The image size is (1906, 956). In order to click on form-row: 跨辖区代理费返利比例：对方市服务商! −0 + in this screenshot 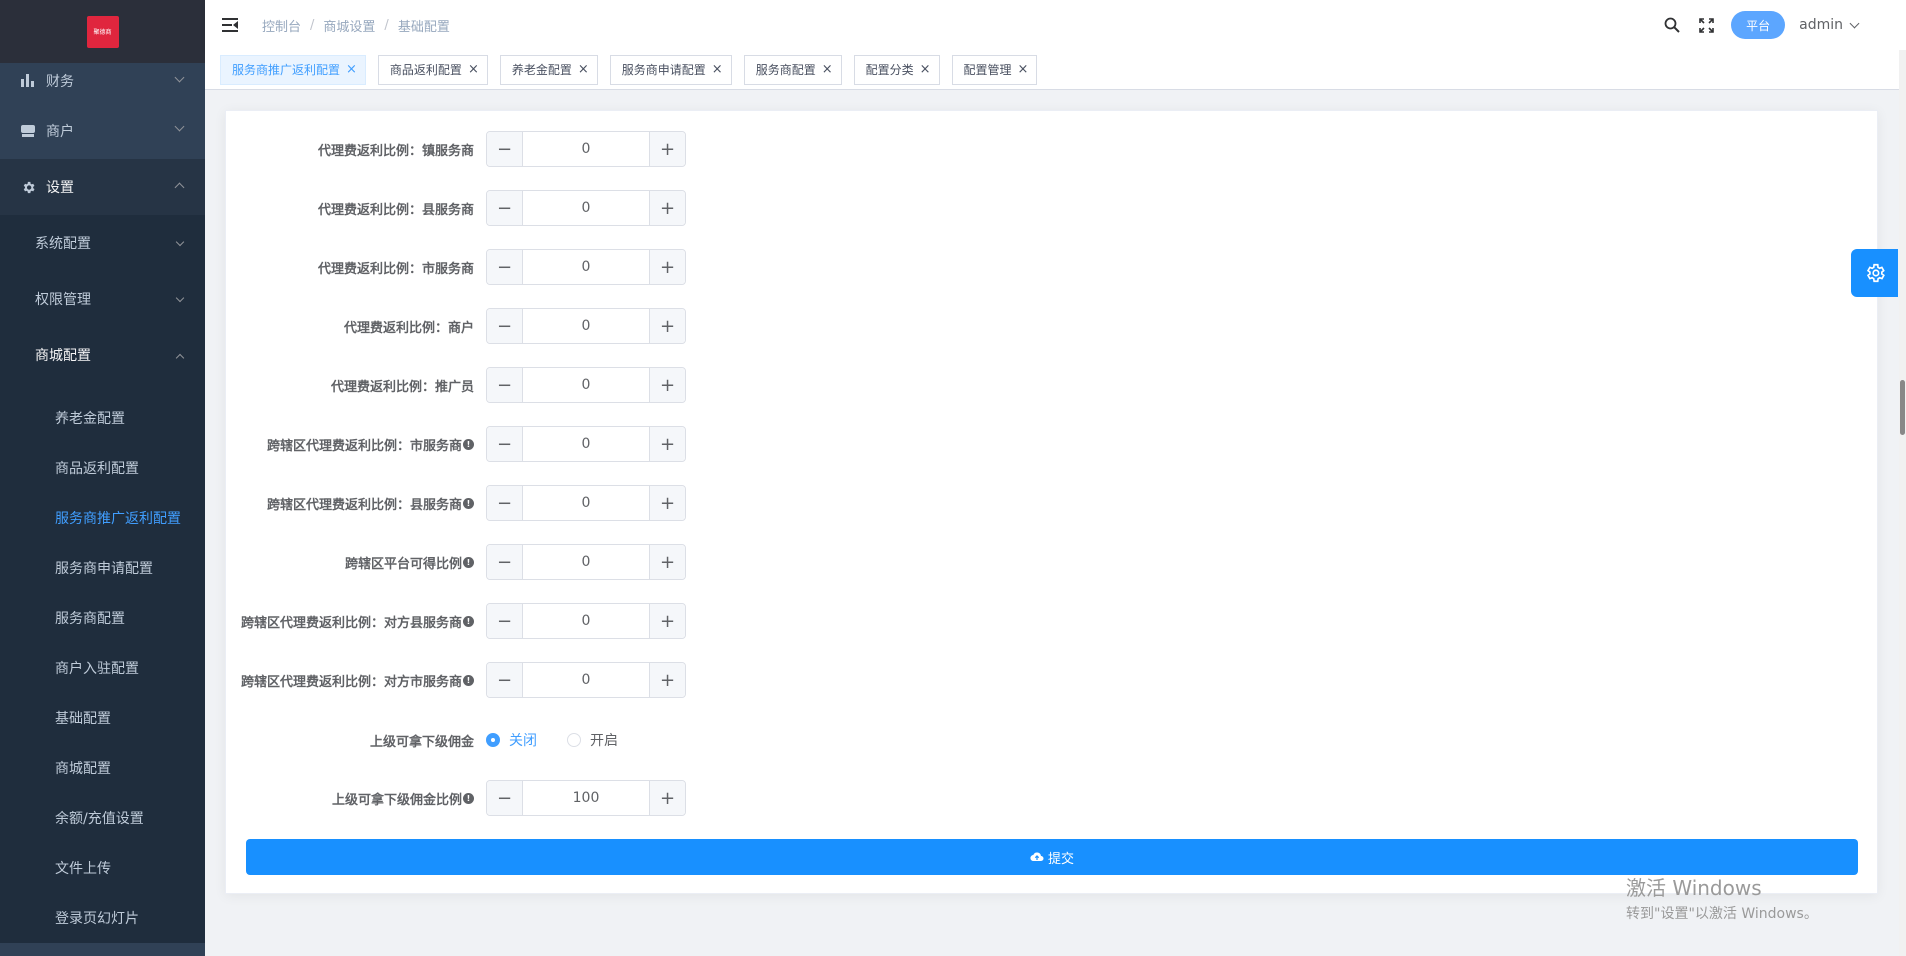, I will do `click(1051, 680)`.